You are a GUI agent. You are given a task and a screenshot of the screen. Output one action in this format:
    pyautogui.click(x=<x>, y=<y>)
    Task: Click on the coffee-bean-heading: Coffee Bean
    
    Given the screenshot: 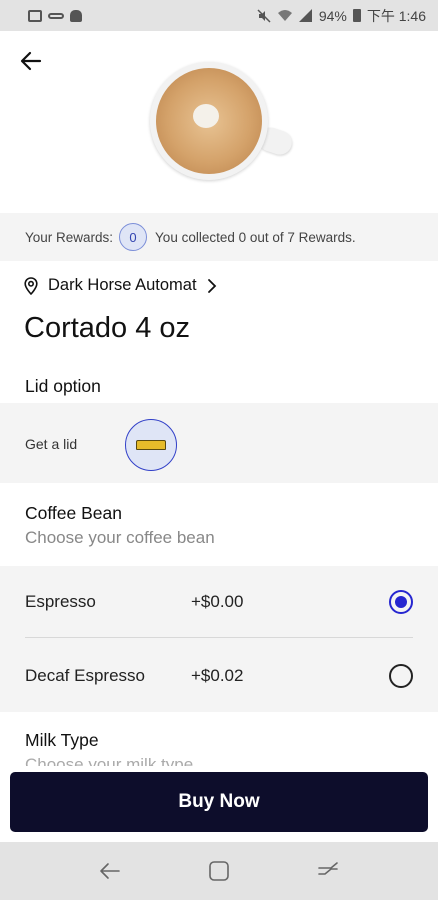 What is the action you would take?
    pyautogui.click(x=73, y=513)
    